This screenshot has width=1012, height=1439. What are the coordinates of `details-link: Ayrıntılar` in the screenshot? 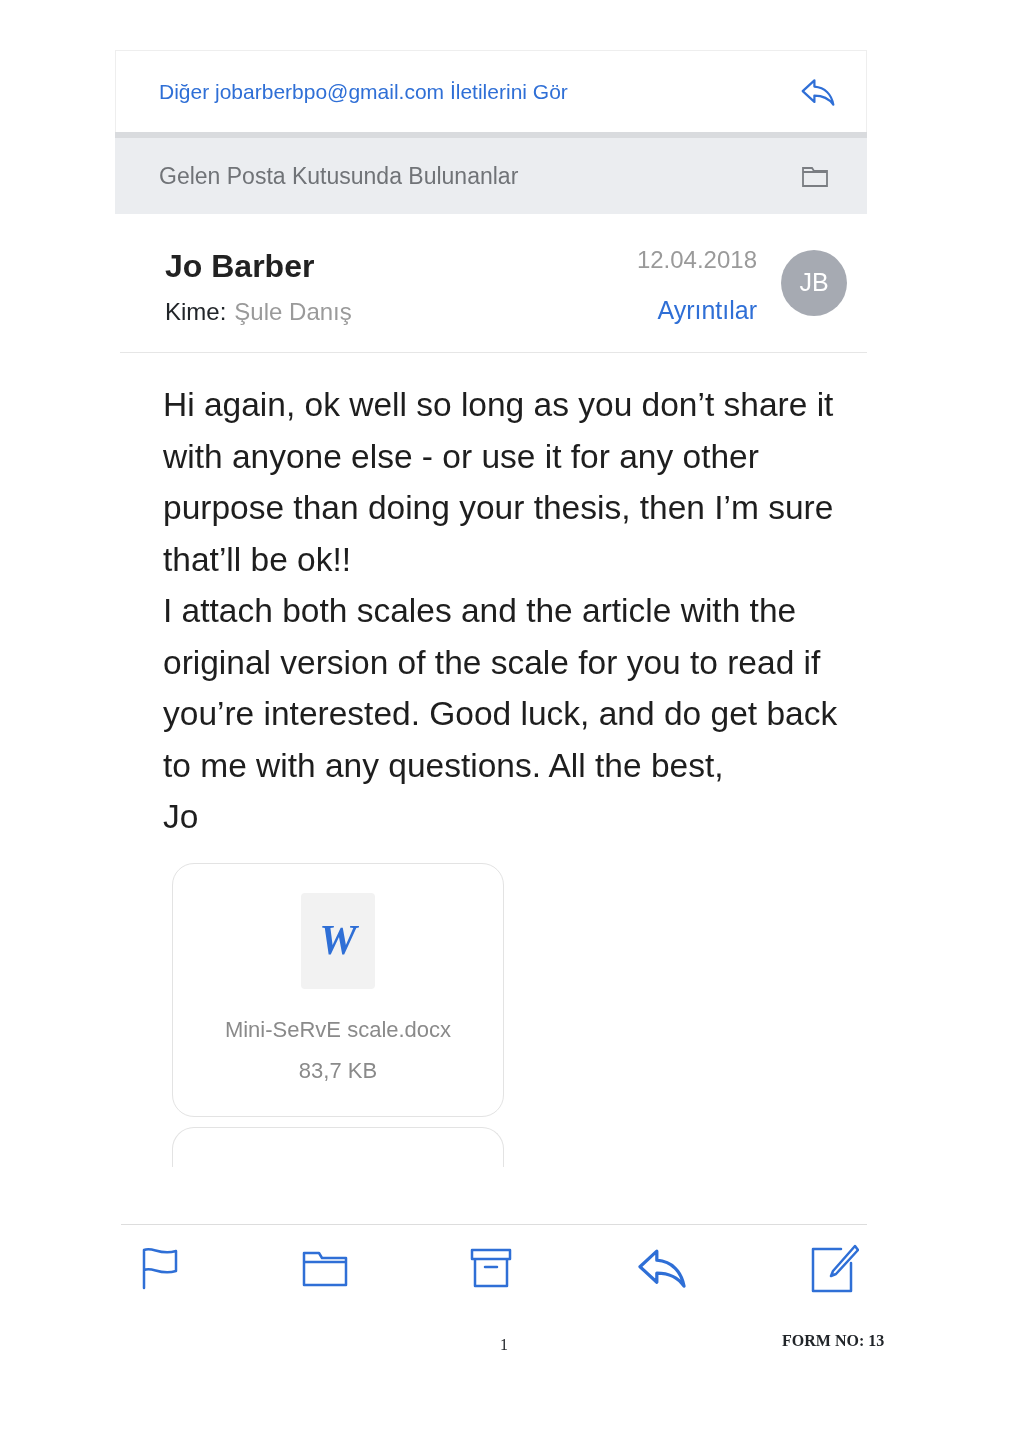 It's located at (707, 311).